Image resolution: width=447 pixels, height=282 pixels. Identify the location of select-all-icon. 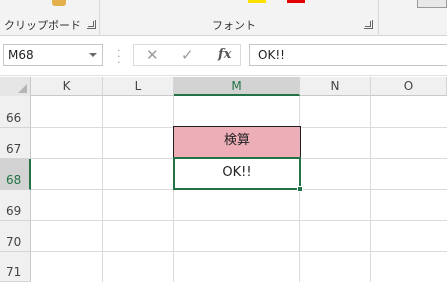
(22, 88).